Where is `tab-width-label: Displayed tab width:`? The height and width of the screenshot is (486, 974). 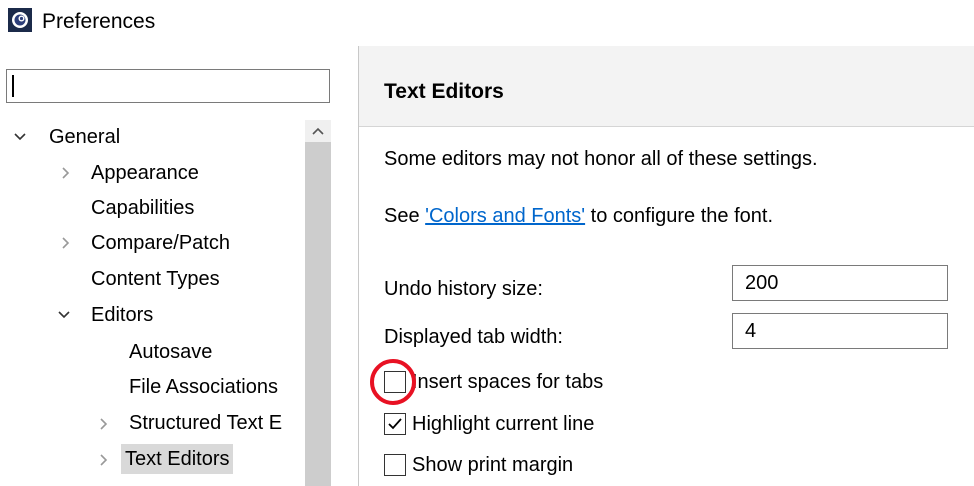
tab-width-label: Displayed tab width: is located at coordinates (473, 337).